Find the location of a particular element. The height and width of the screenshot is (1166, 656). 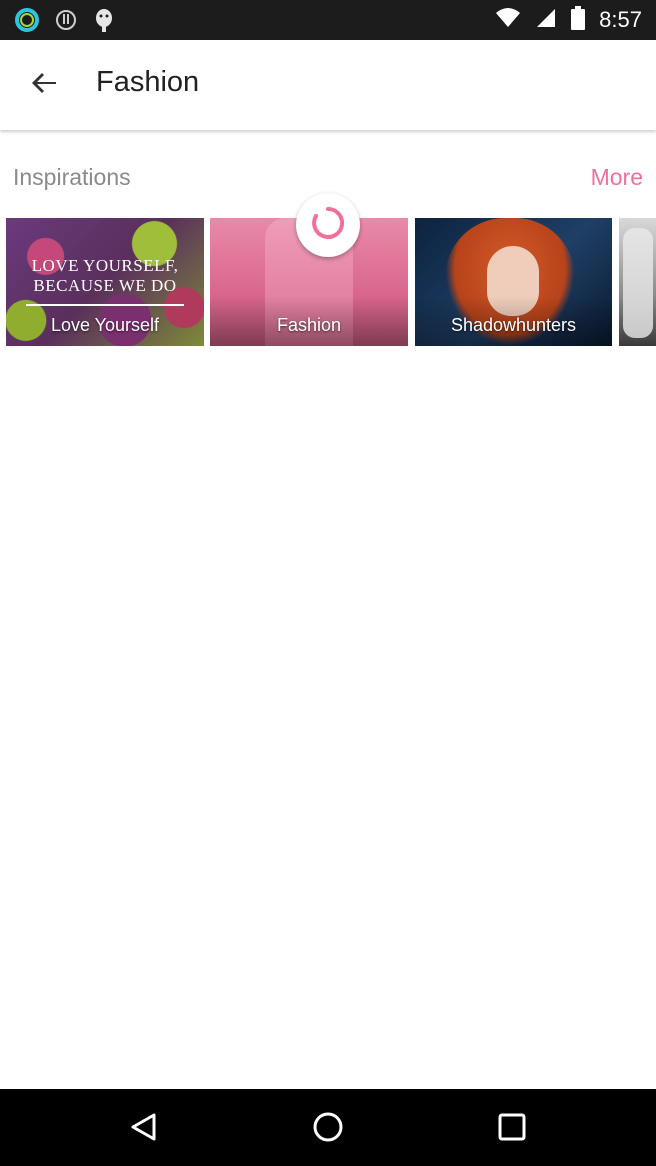

more-link: More is located at coordinates (617, 177).